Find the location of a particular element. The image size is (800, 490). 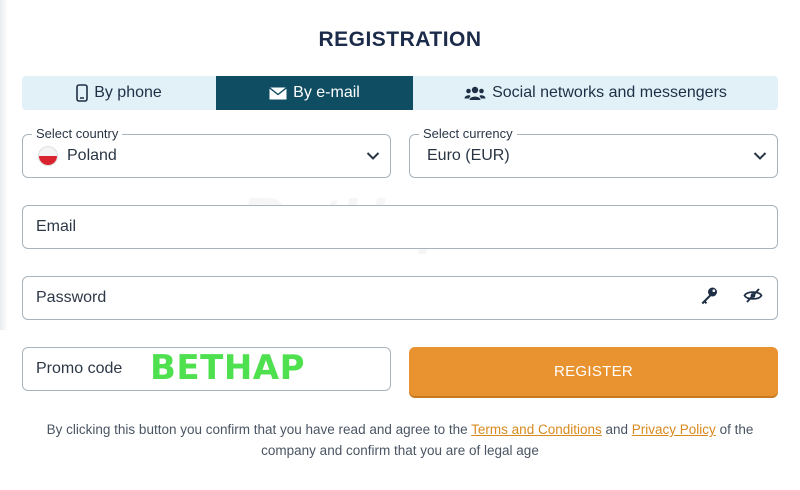

tab-by-email: By e-mail is located at coordinates (314, 93).